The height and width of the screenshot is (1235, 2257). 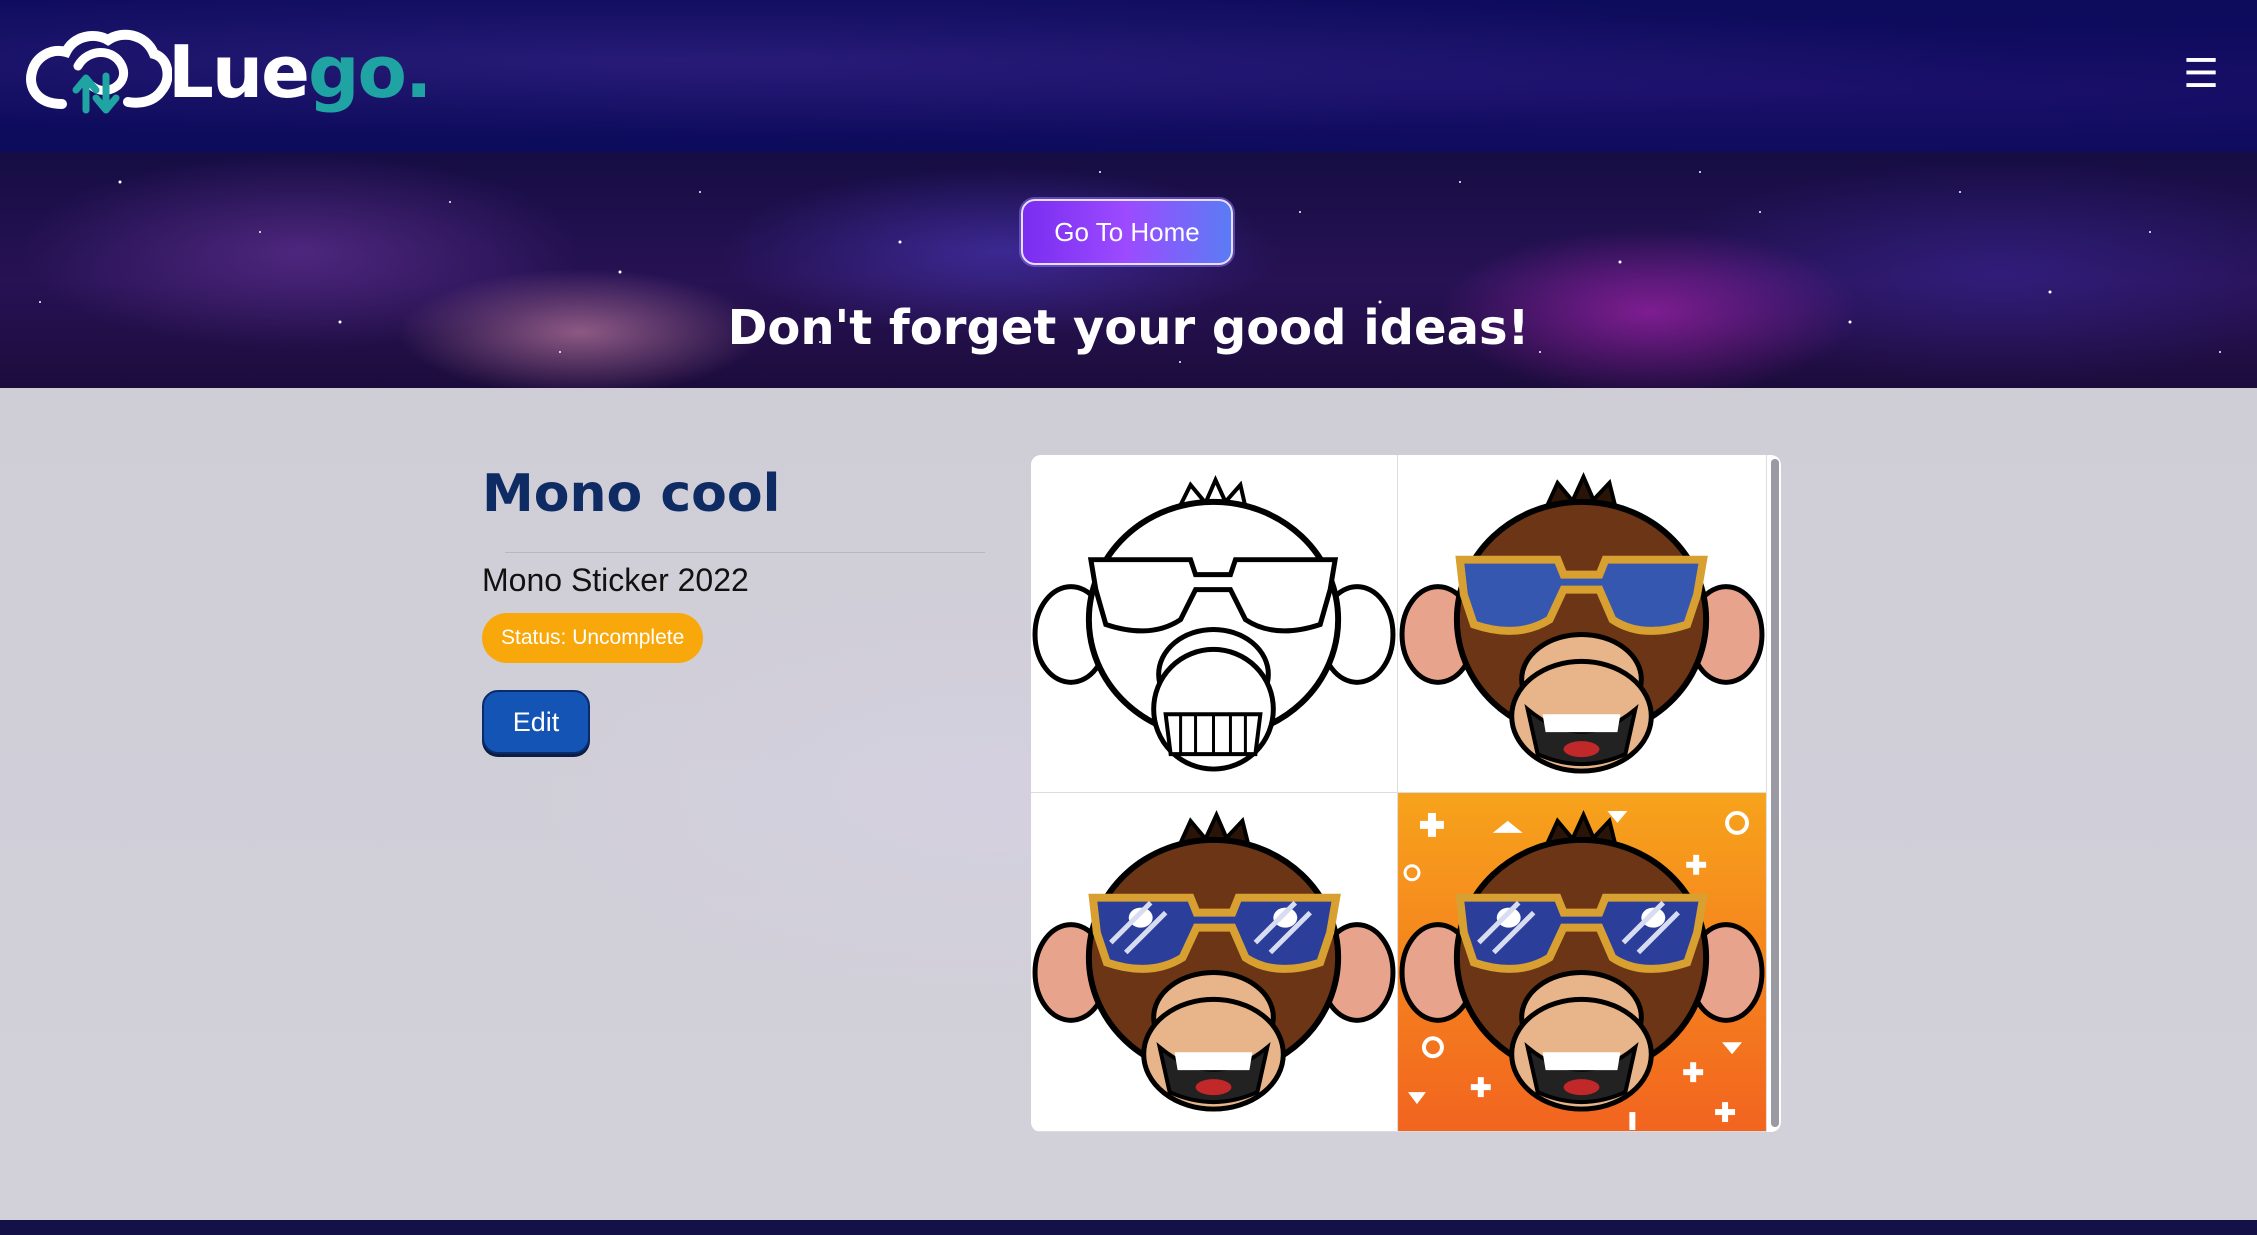 What do you see at coordinates (1128, 328) in the screenshot?
I see `hero-tagline: Don't forget your good ideas!` at bounding box center [1128, 328].